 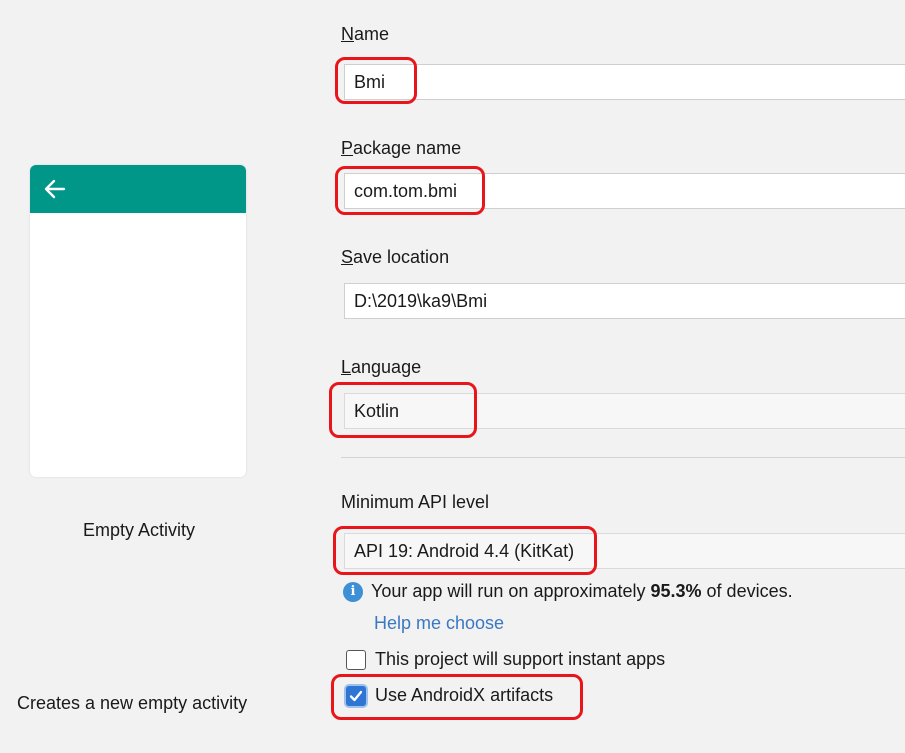 I want to click on package-name-highlight, so click(x=410, y=190).